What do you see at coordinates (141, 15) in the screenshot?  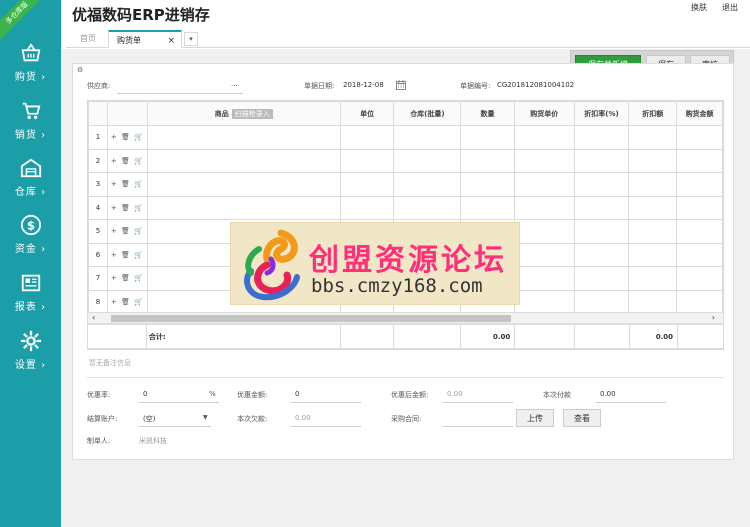 I see `app-title: 优福数码ERP进销存` at bounding box center [141, 15].